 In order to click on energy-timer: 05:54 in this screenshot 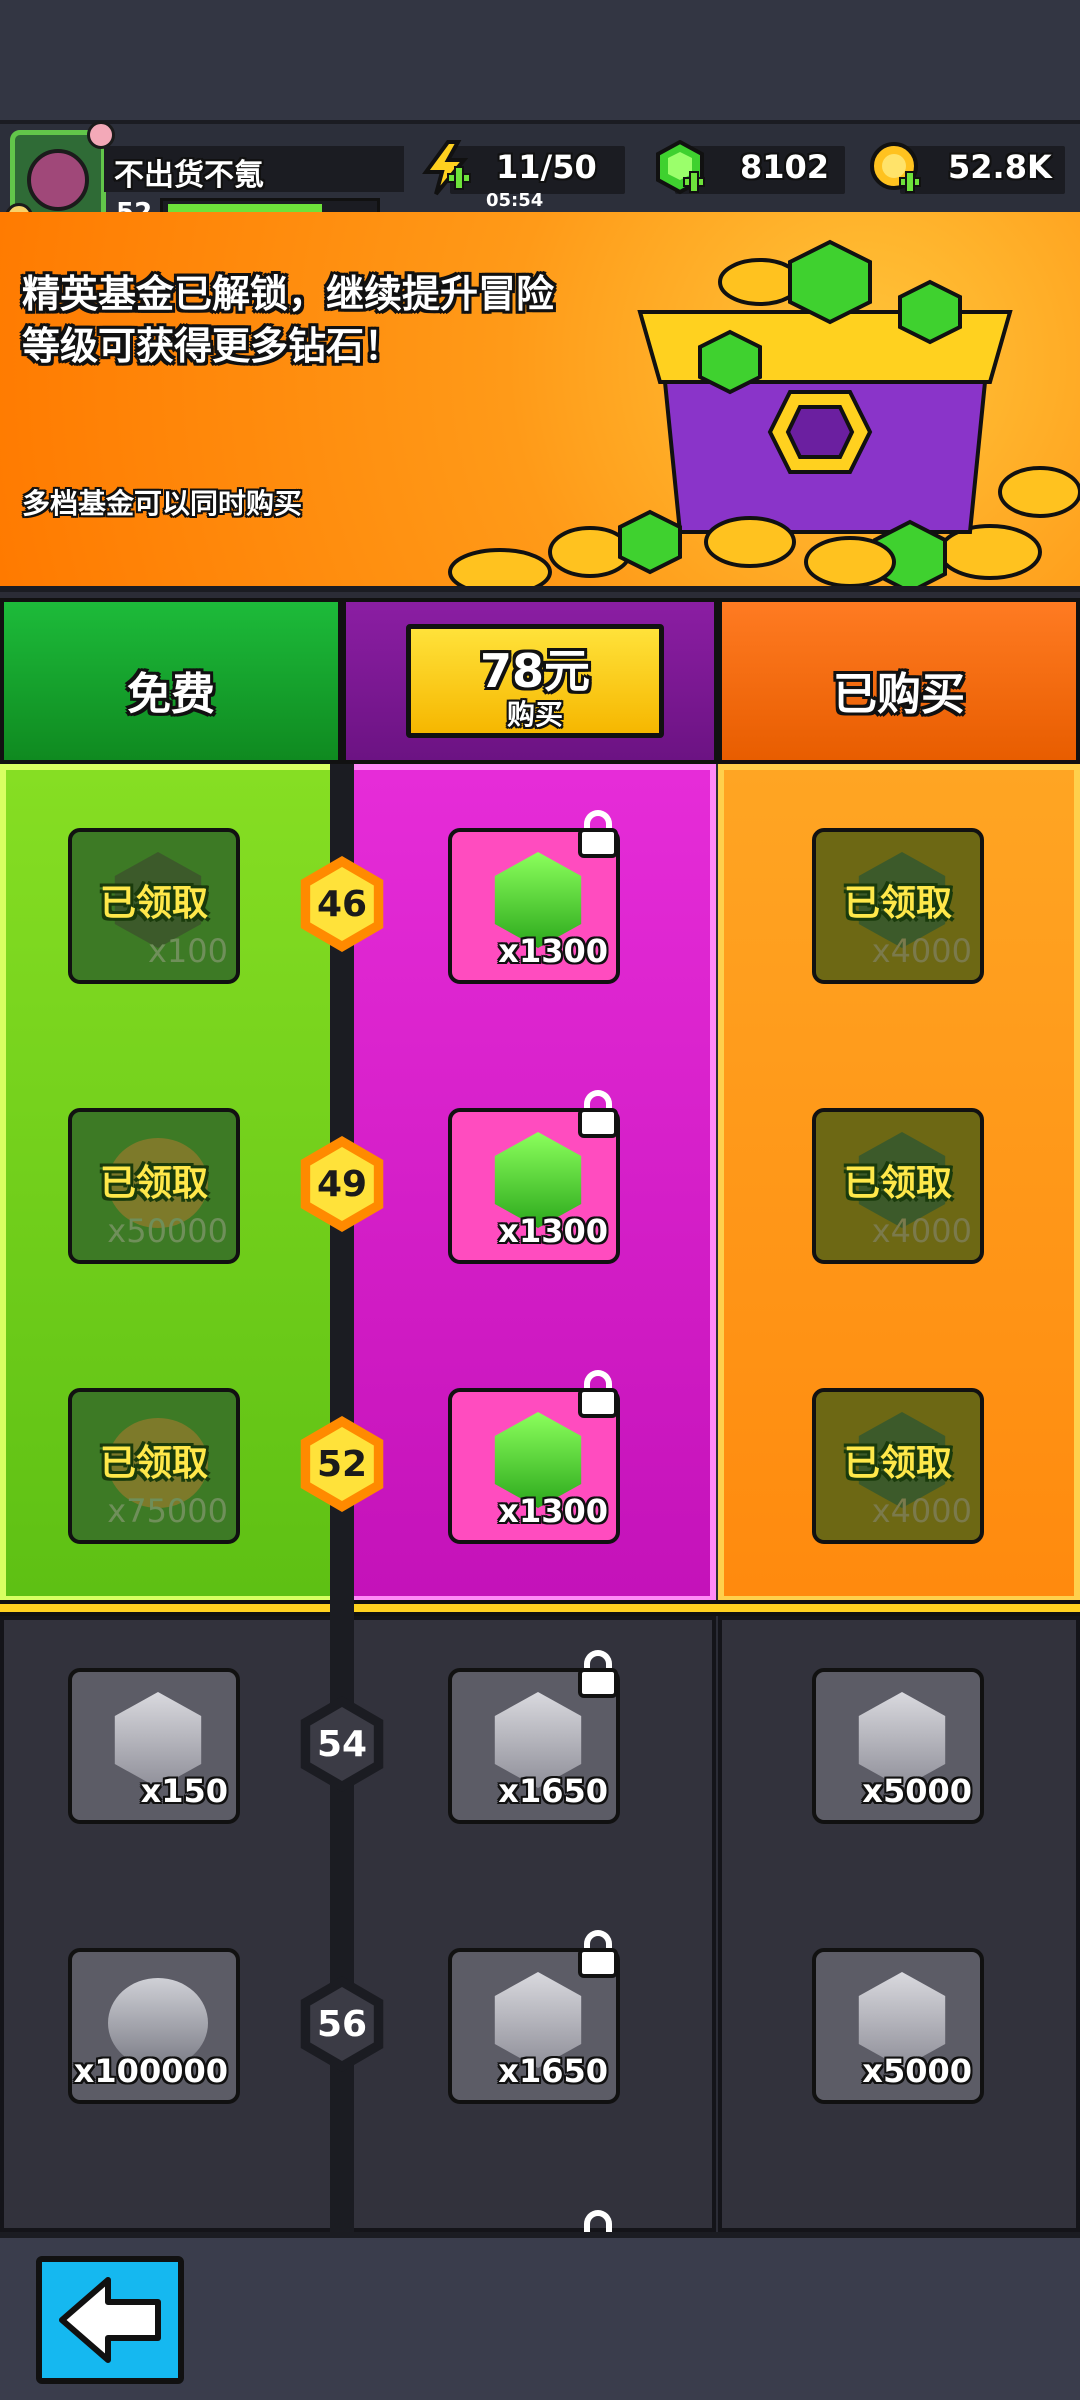, I will do `click(515, 200)`.